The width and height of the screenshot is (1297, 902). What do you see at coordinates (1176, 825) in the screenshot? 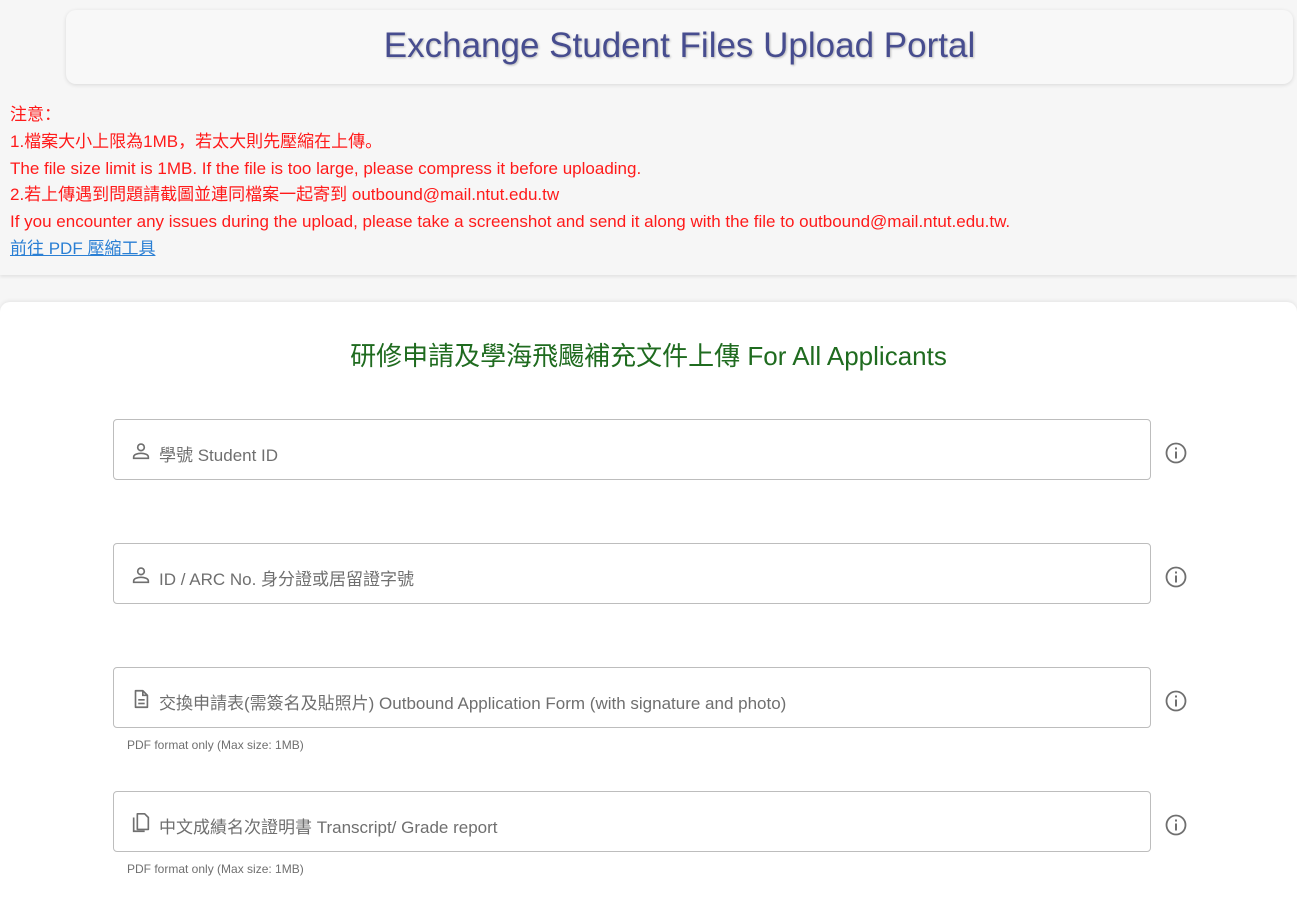
I see `transcript-info-icon` at bounding box center [1176, 825].